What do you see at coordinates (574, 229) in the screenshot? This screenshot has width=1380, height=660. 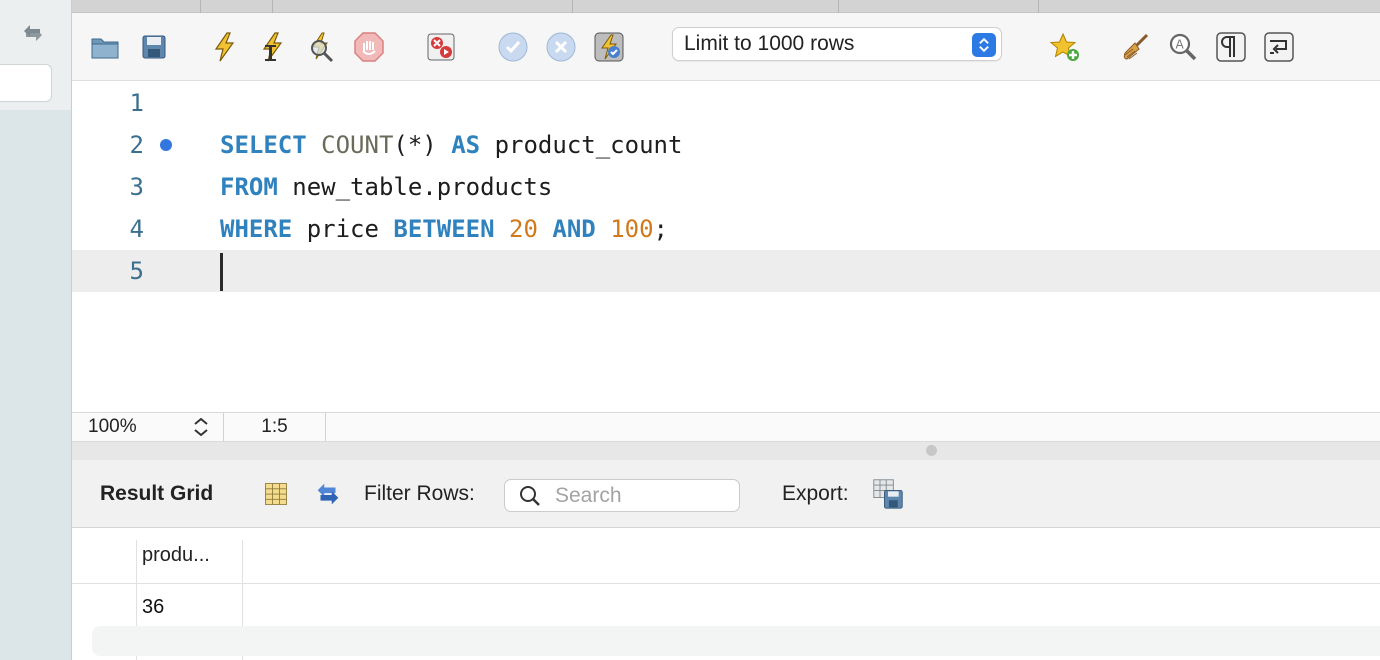 I see `code-token: AND` at bounding box center [574, 229].